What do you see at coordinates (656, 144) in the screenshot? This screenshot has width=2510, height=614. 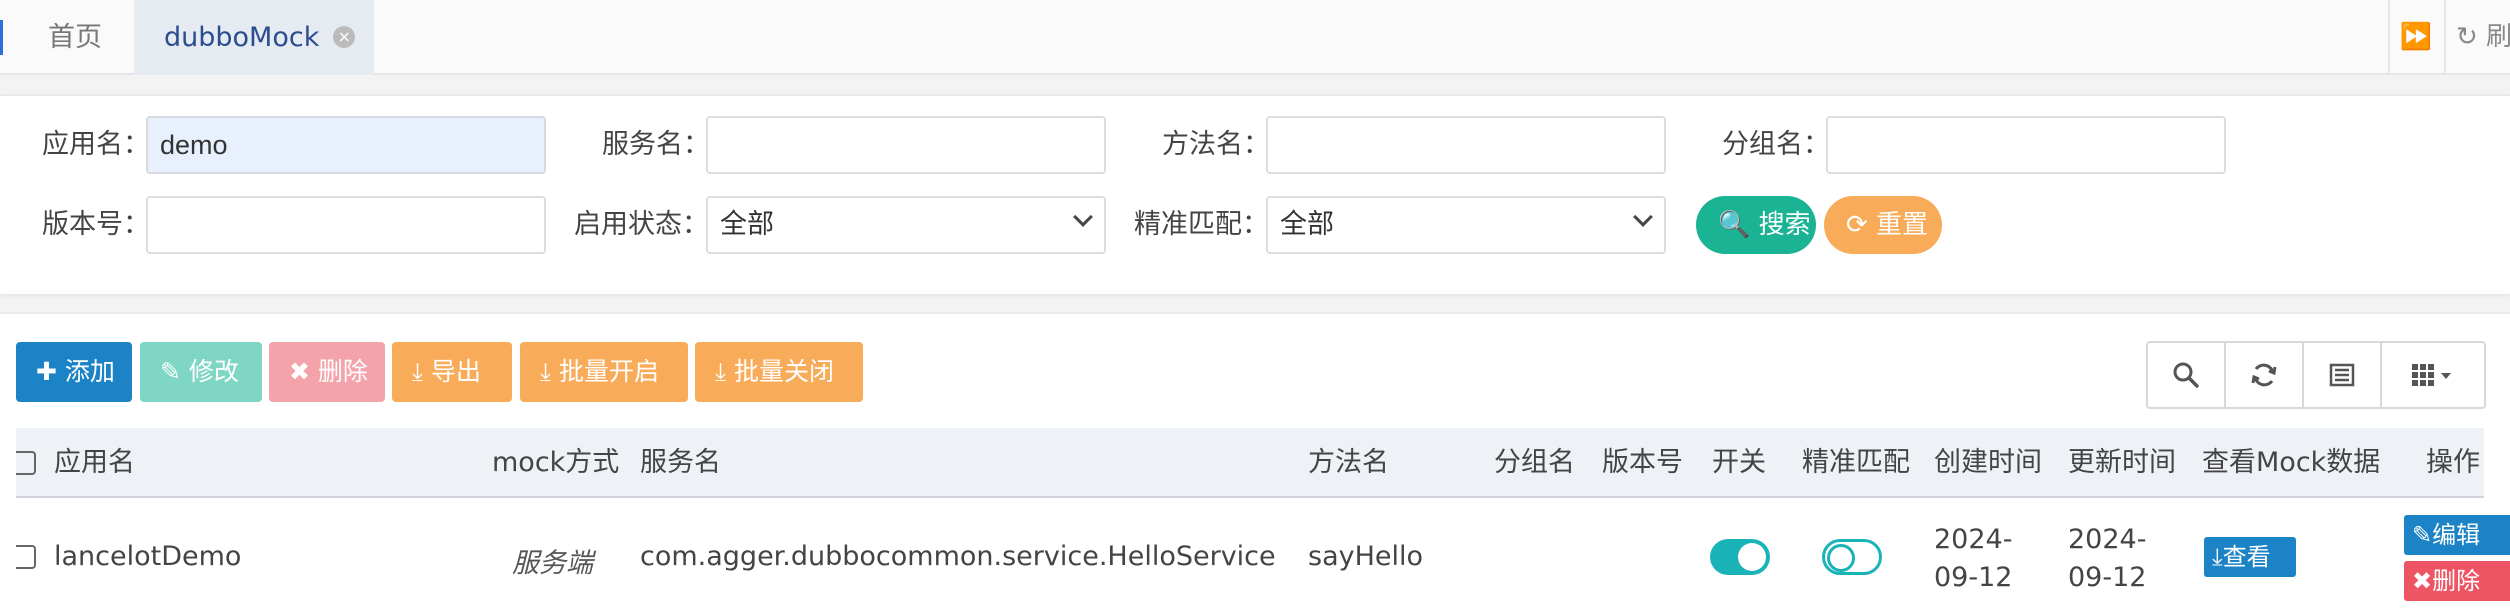 I see `service-name-label: 服务名：` at bounding box center [656, 144].